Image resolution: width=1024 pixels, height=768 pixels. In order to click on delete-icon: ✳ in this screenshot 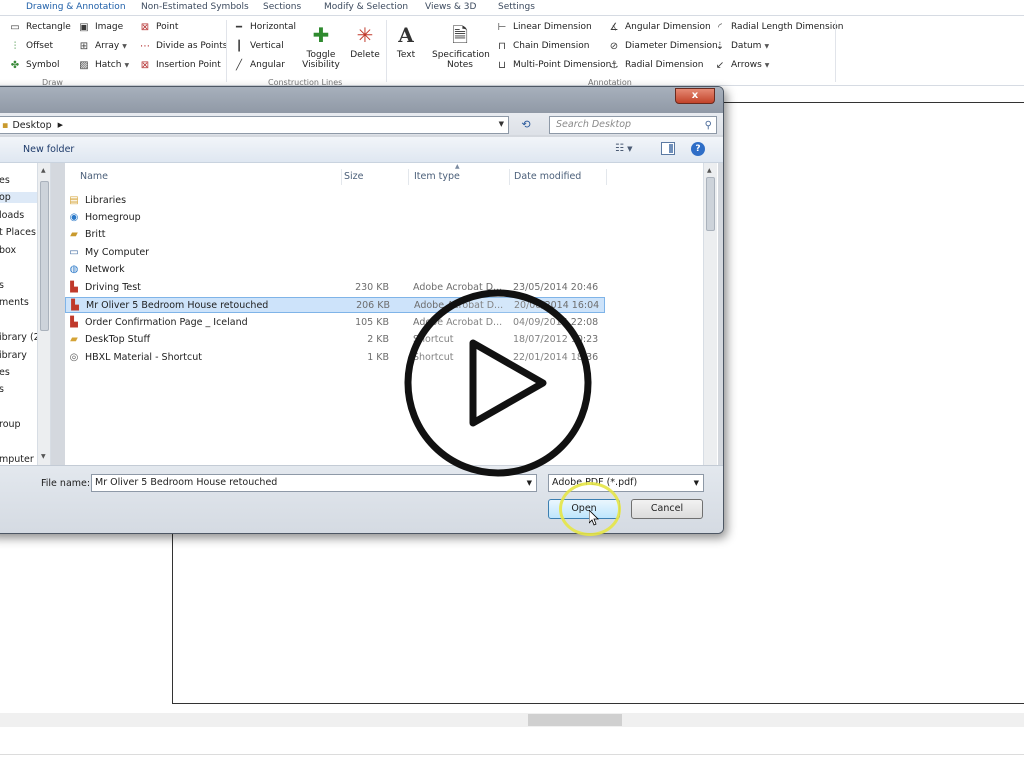, I will do `click(365, 35)`.